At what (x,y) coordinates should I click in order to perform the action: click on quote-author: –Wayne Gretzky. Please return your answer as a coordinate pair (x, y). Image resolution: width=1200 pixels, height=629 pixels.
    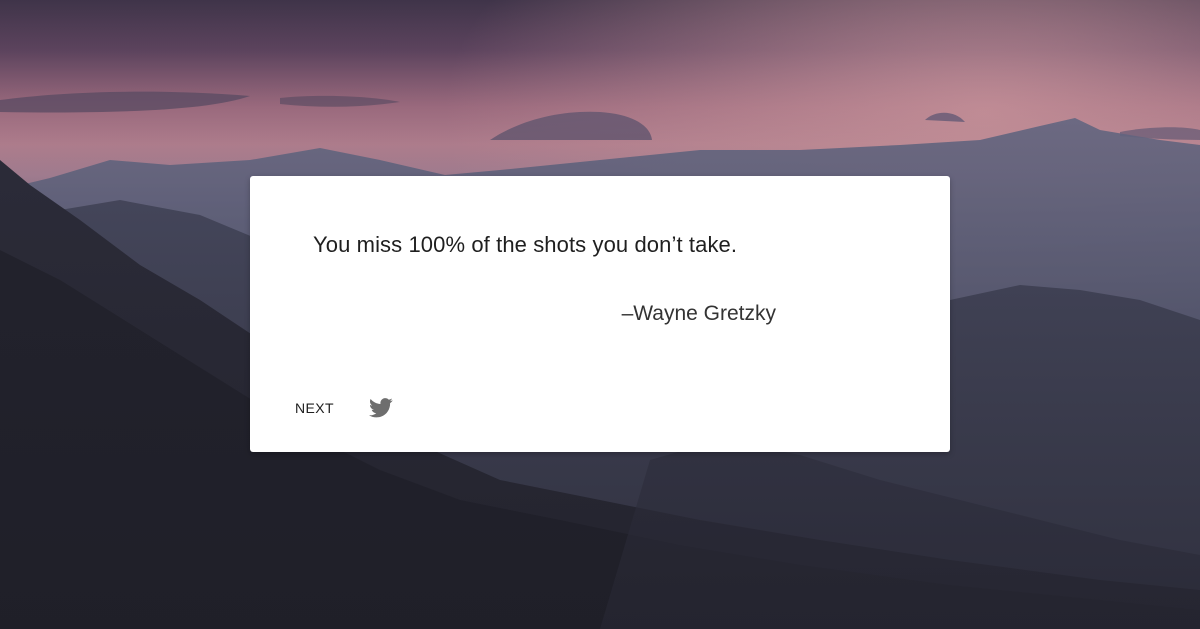
    Looking at the image, I should click on (698, 313).